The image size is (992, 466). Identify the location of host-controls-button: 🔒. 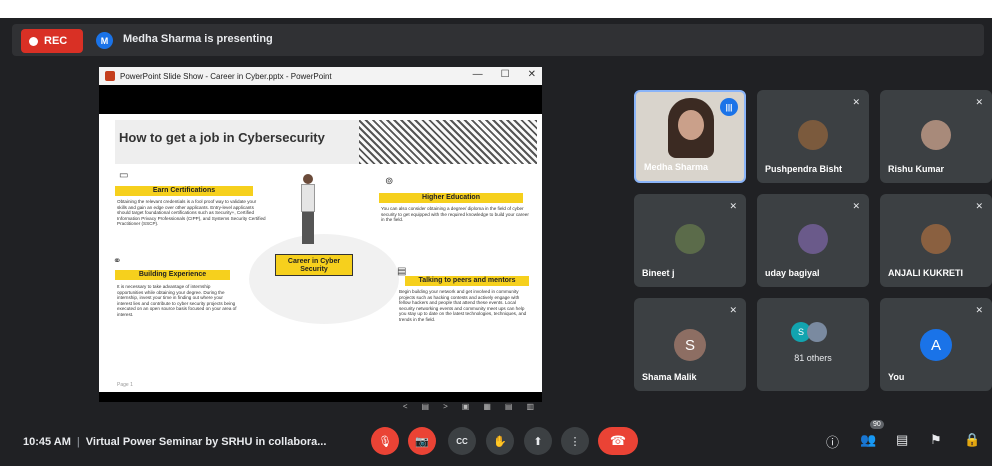
(972, 440).